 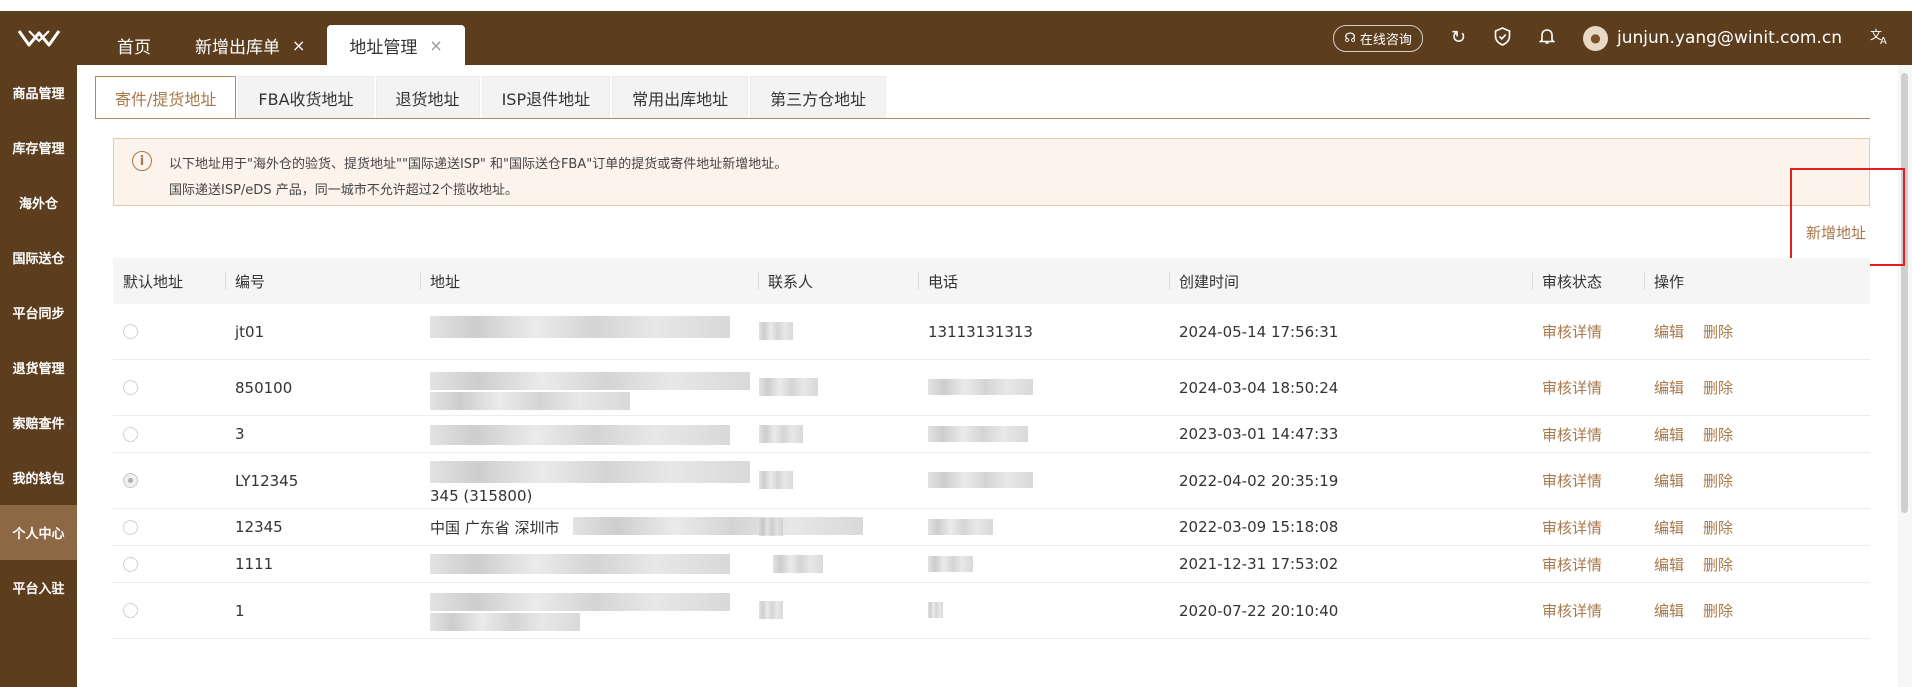 I want to click on address-code: 1, so click(x=240, y=610).